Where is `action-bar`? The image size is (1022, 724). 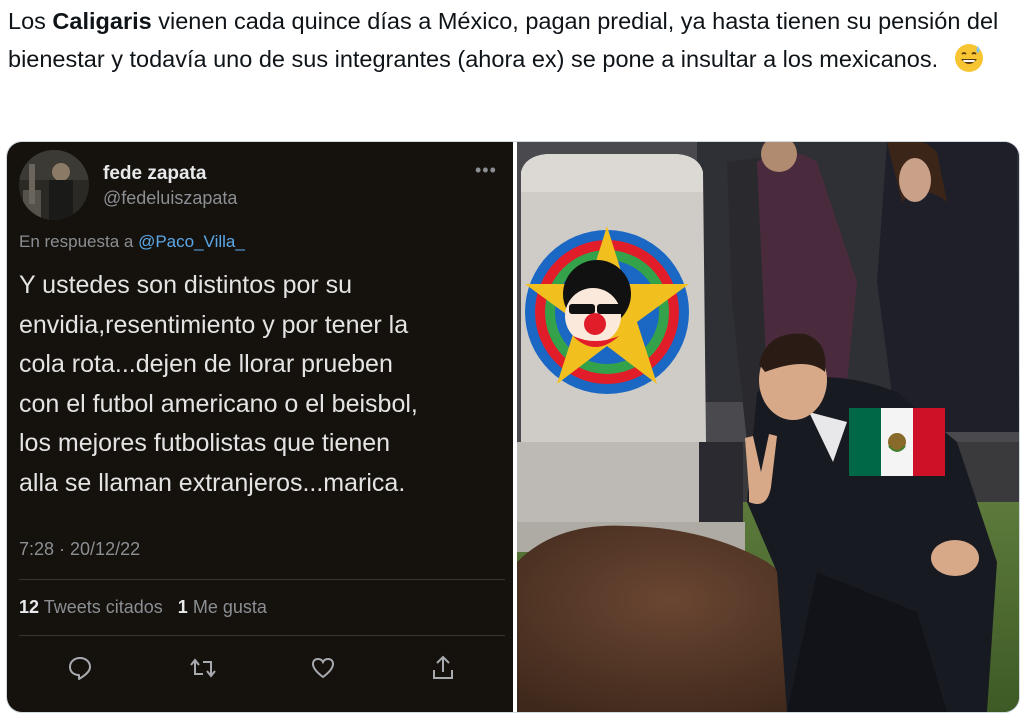
action-bar is located at coordinates (260, 670).